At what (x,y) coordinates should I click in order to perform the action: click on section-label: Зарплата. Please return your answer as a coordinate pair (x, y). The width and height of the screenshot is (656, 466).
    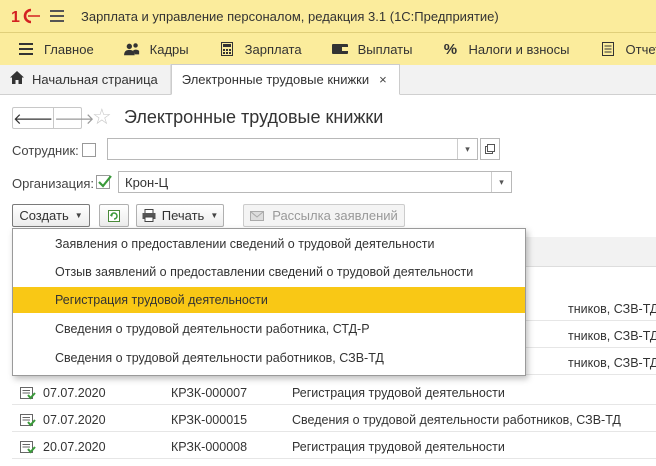
    Looking at the image, I should click on (273, 49).